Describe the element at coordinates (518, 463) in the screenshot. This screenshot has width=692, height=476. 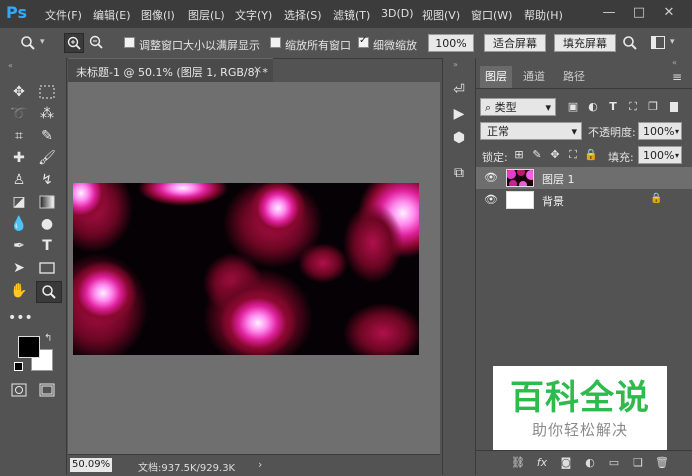
I see `link-layers-icon: ⛓` at that location.